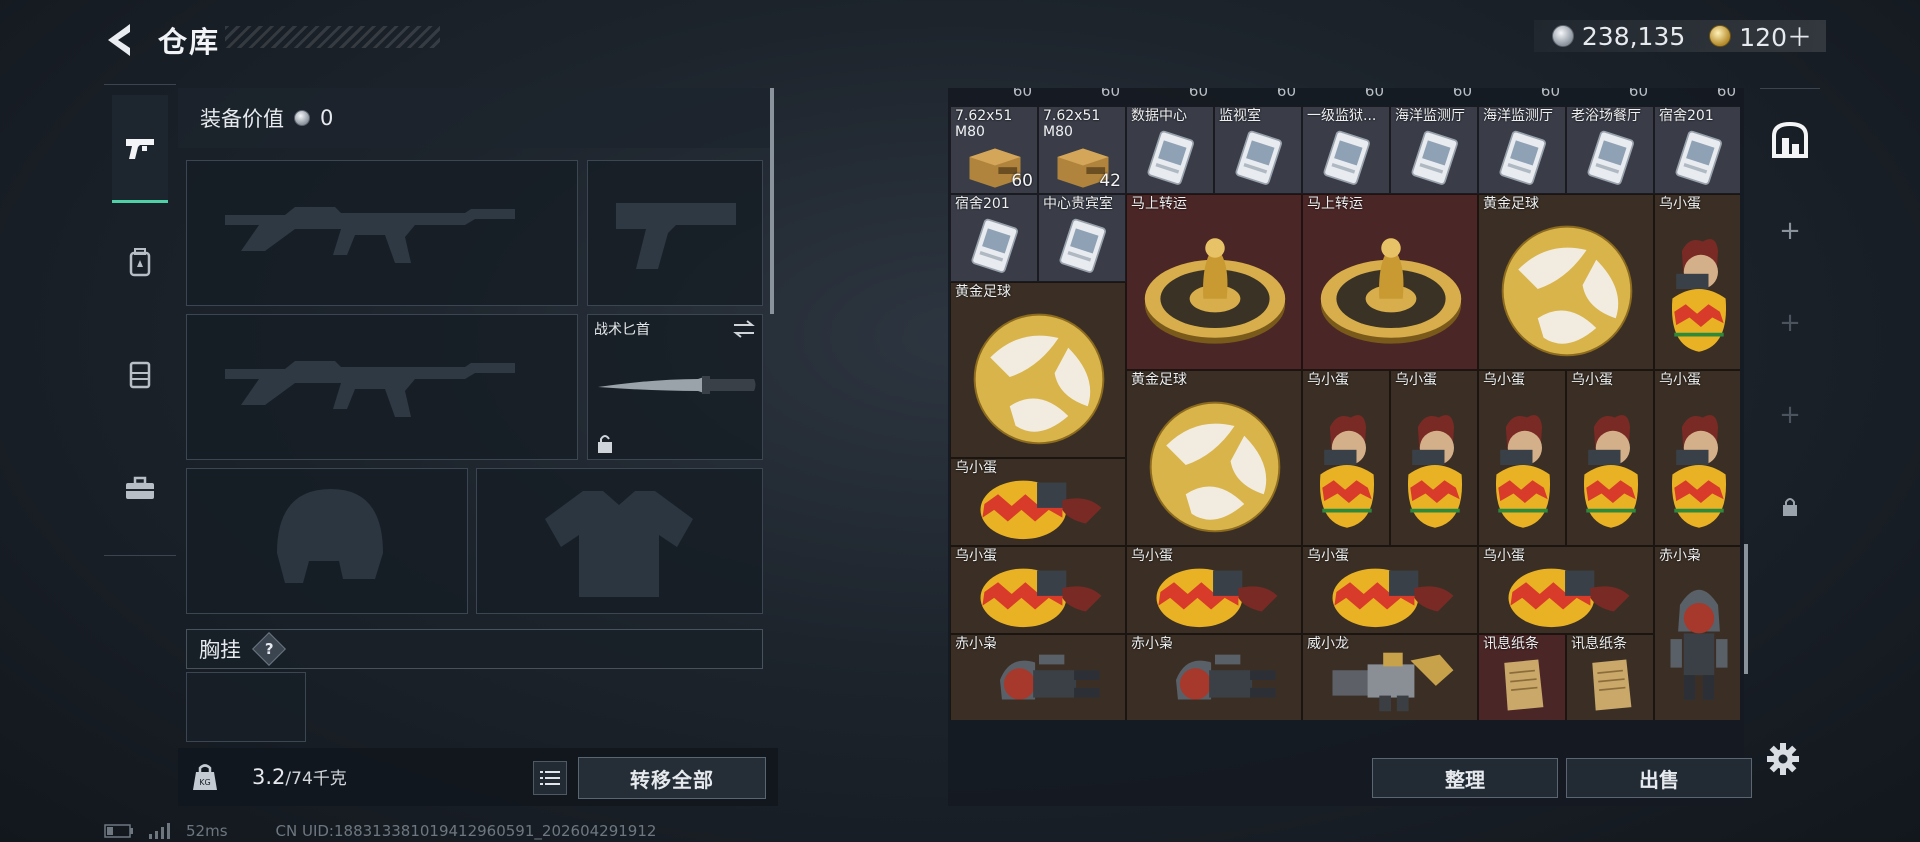  Describe the element at coordinates (370, 235) in the screenshot. I see `rifle-silhouette-icon` at that location.